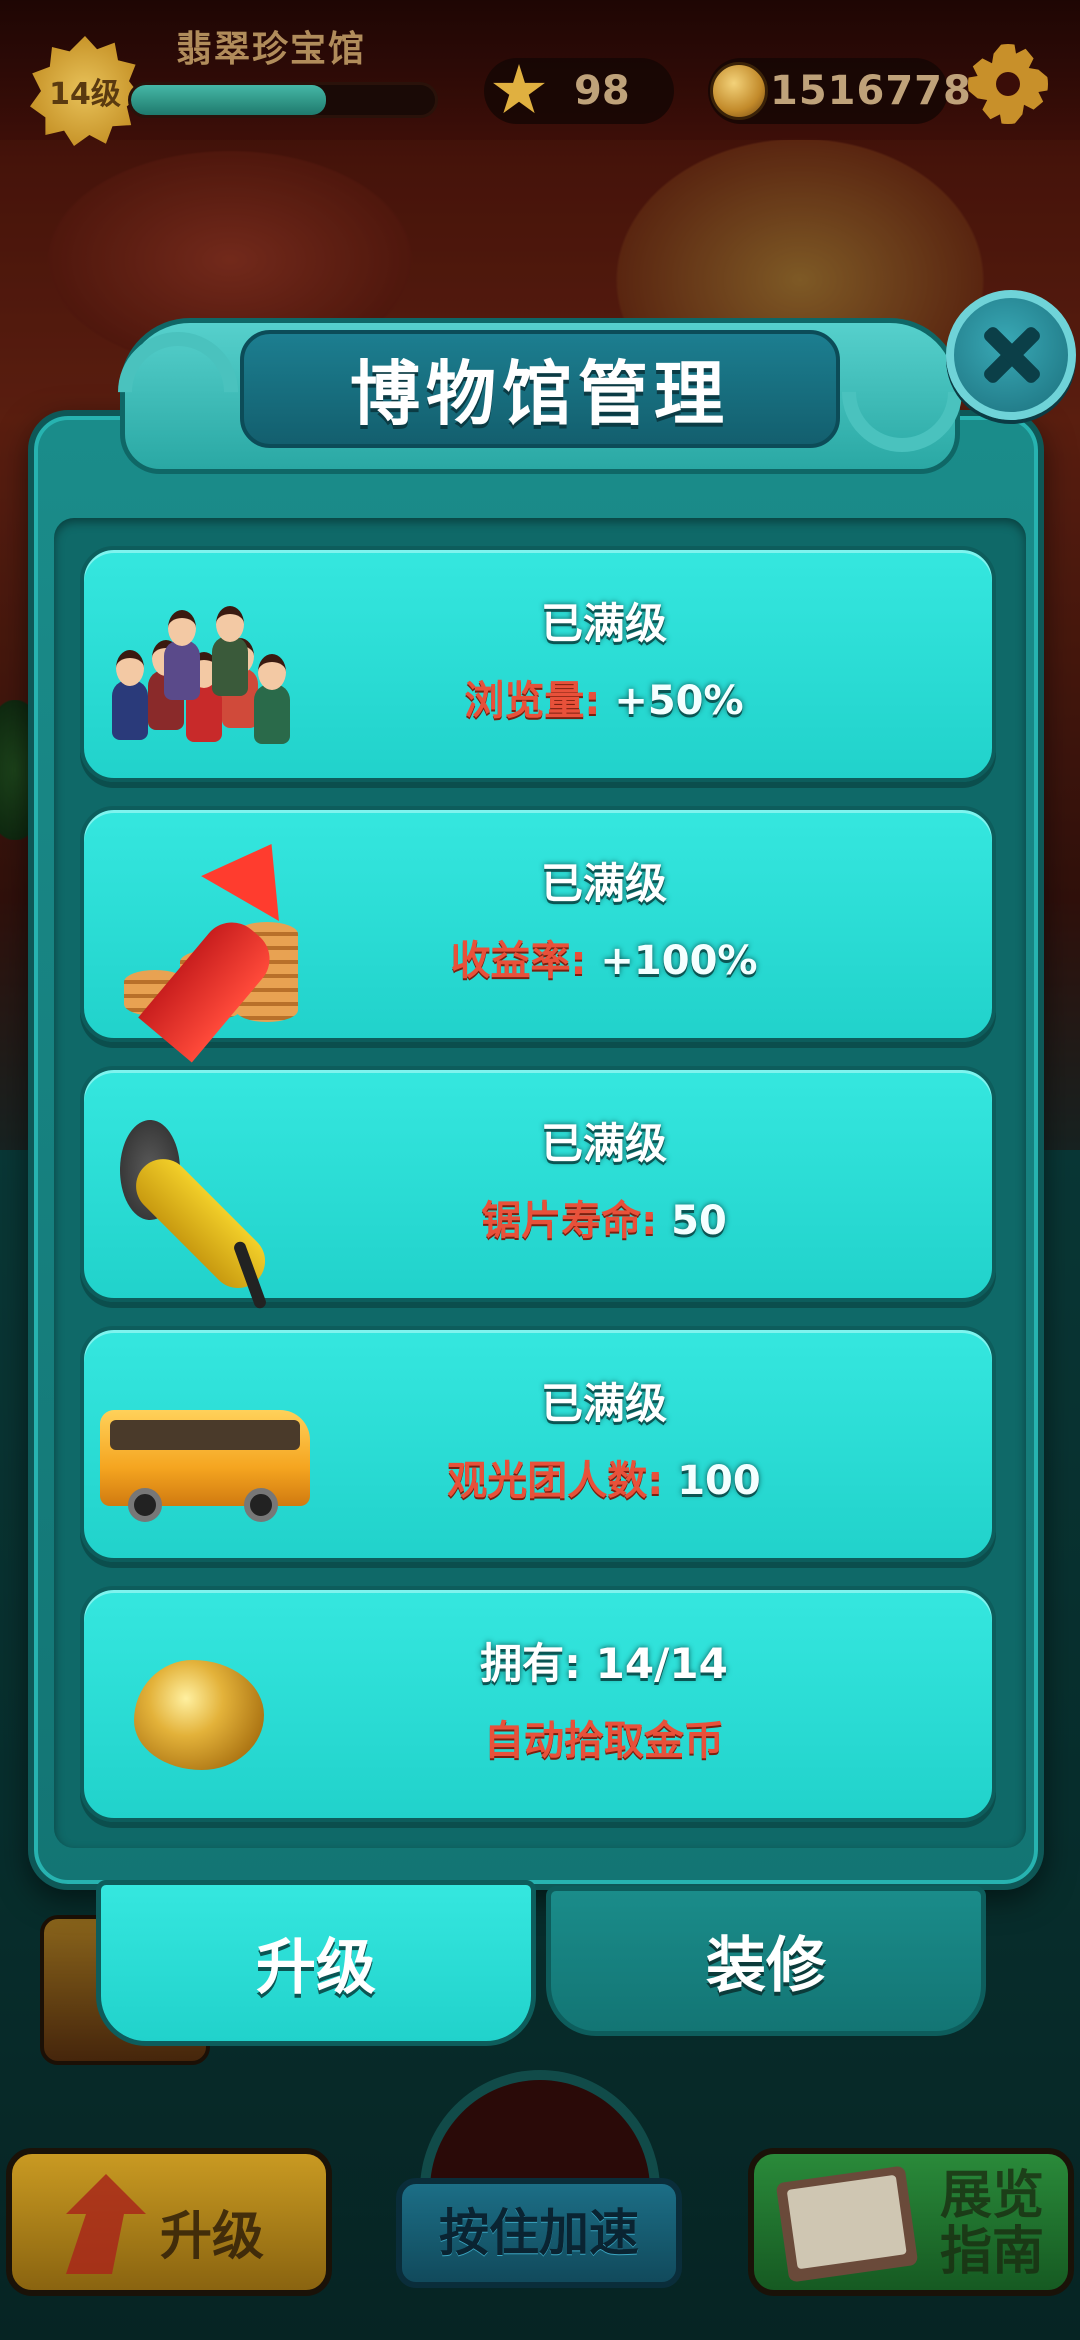 The width and height of the screenshot is (1080, 2340). Describe the element at coordinates (228, 100) in the screenshot. I see `xp-progress-fill` at that location.